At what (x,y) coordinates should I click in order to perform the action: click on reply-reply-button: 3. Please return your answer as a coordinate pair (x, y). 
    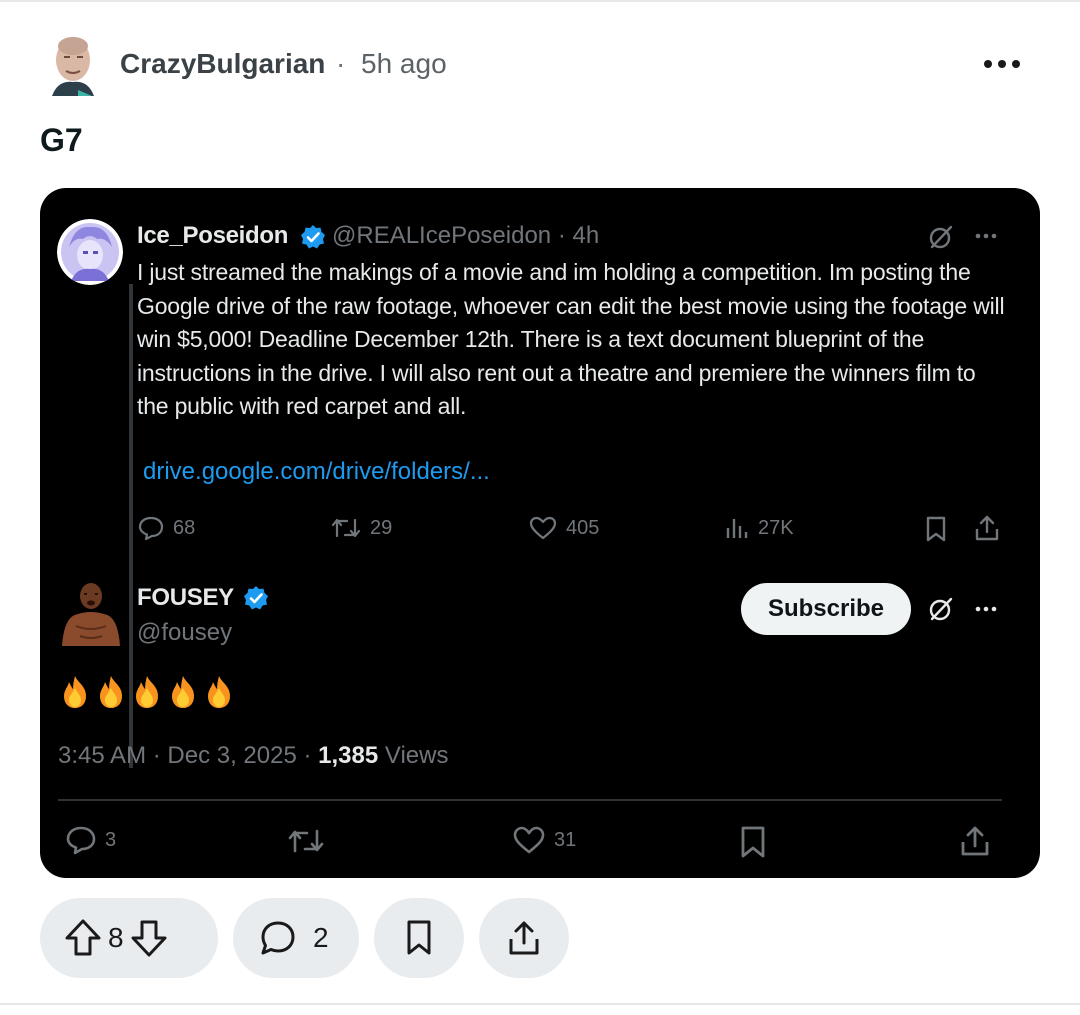
    Looking at the image, I should click on (90, 840).